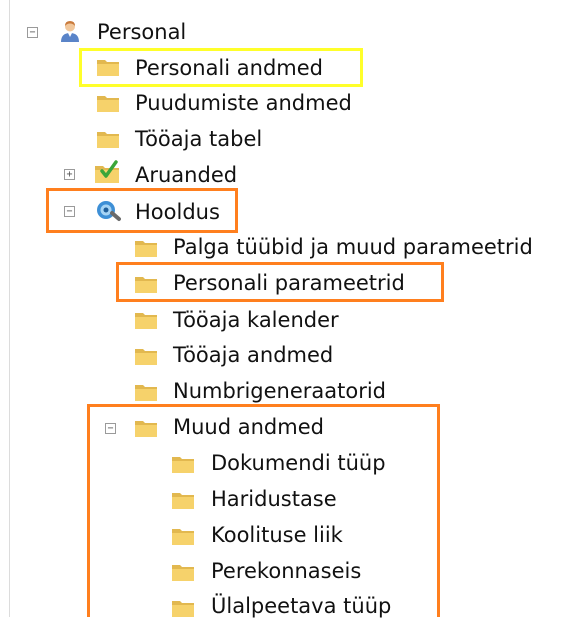 This screenshot has height=621, width=567. What do you see at coordinates (248, 427) in the screenshot?
I see `tree-label-muud-andmed: Muud andmed` at bounding box center [248, 427].